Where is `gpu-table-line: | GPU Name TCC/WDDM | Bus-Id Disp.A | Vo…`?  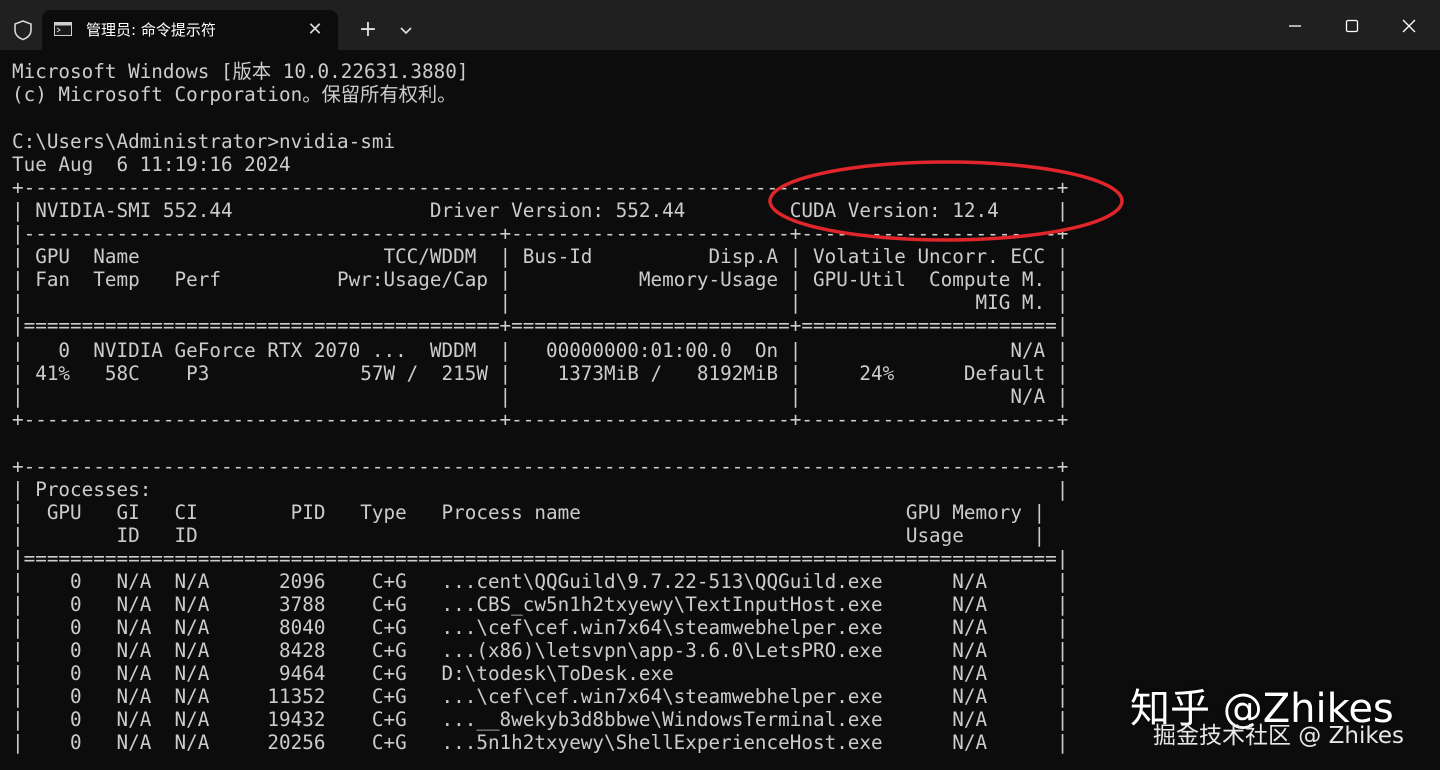 gpu-table-line: | GPU Name TCC/WDDM | Bus-Id Disp.A | Vo… is located at coordinates (540, 256).